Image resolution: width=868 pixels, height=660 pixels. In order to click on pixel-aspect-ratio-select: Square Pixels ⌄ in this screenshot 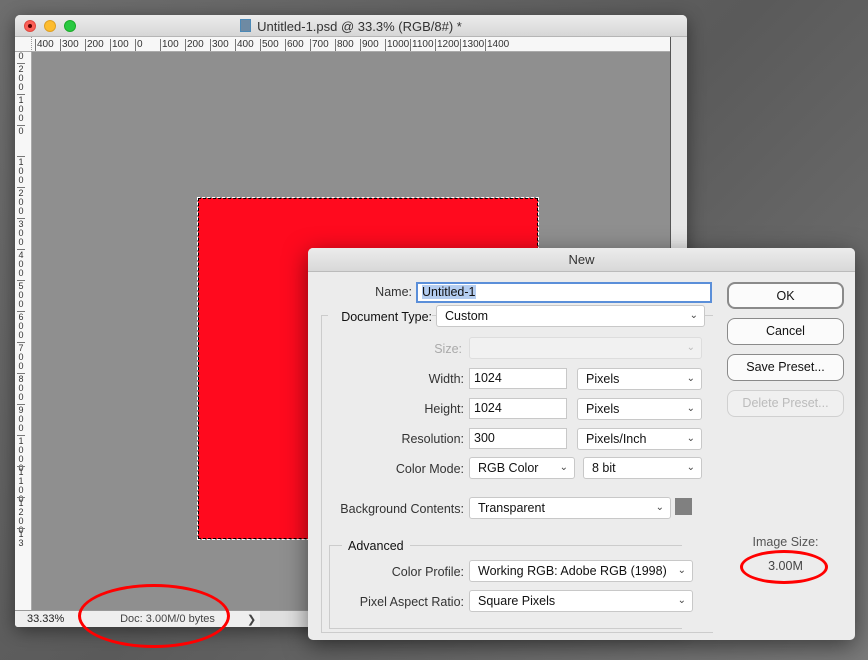, I will do `click(581, 601)`.